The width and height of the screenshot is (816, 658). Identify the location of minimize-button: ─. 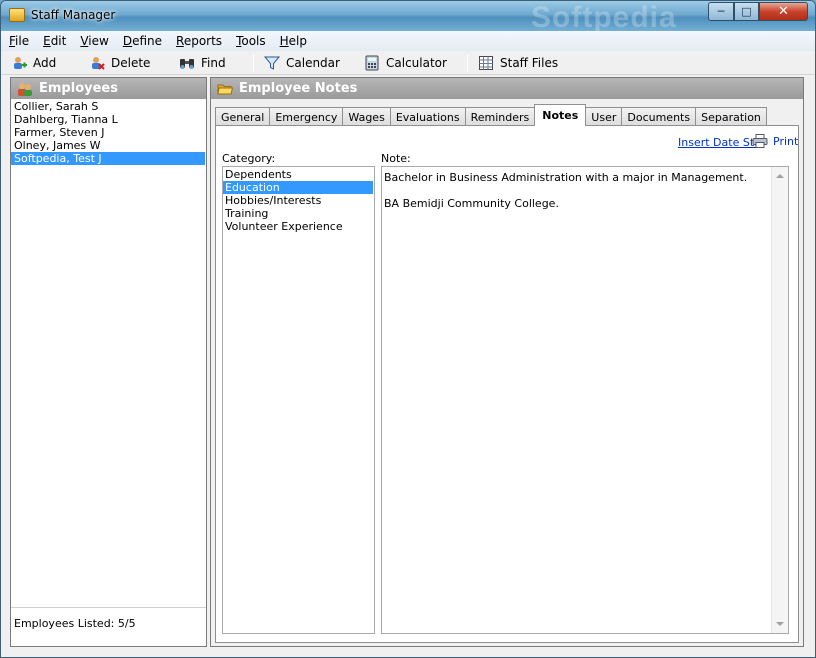
(721, 11).